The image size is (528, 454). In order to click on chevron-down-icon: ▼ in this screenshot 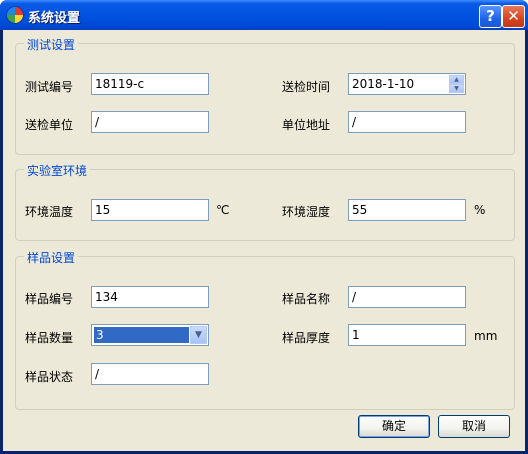, I will do `click(198, 335)`.